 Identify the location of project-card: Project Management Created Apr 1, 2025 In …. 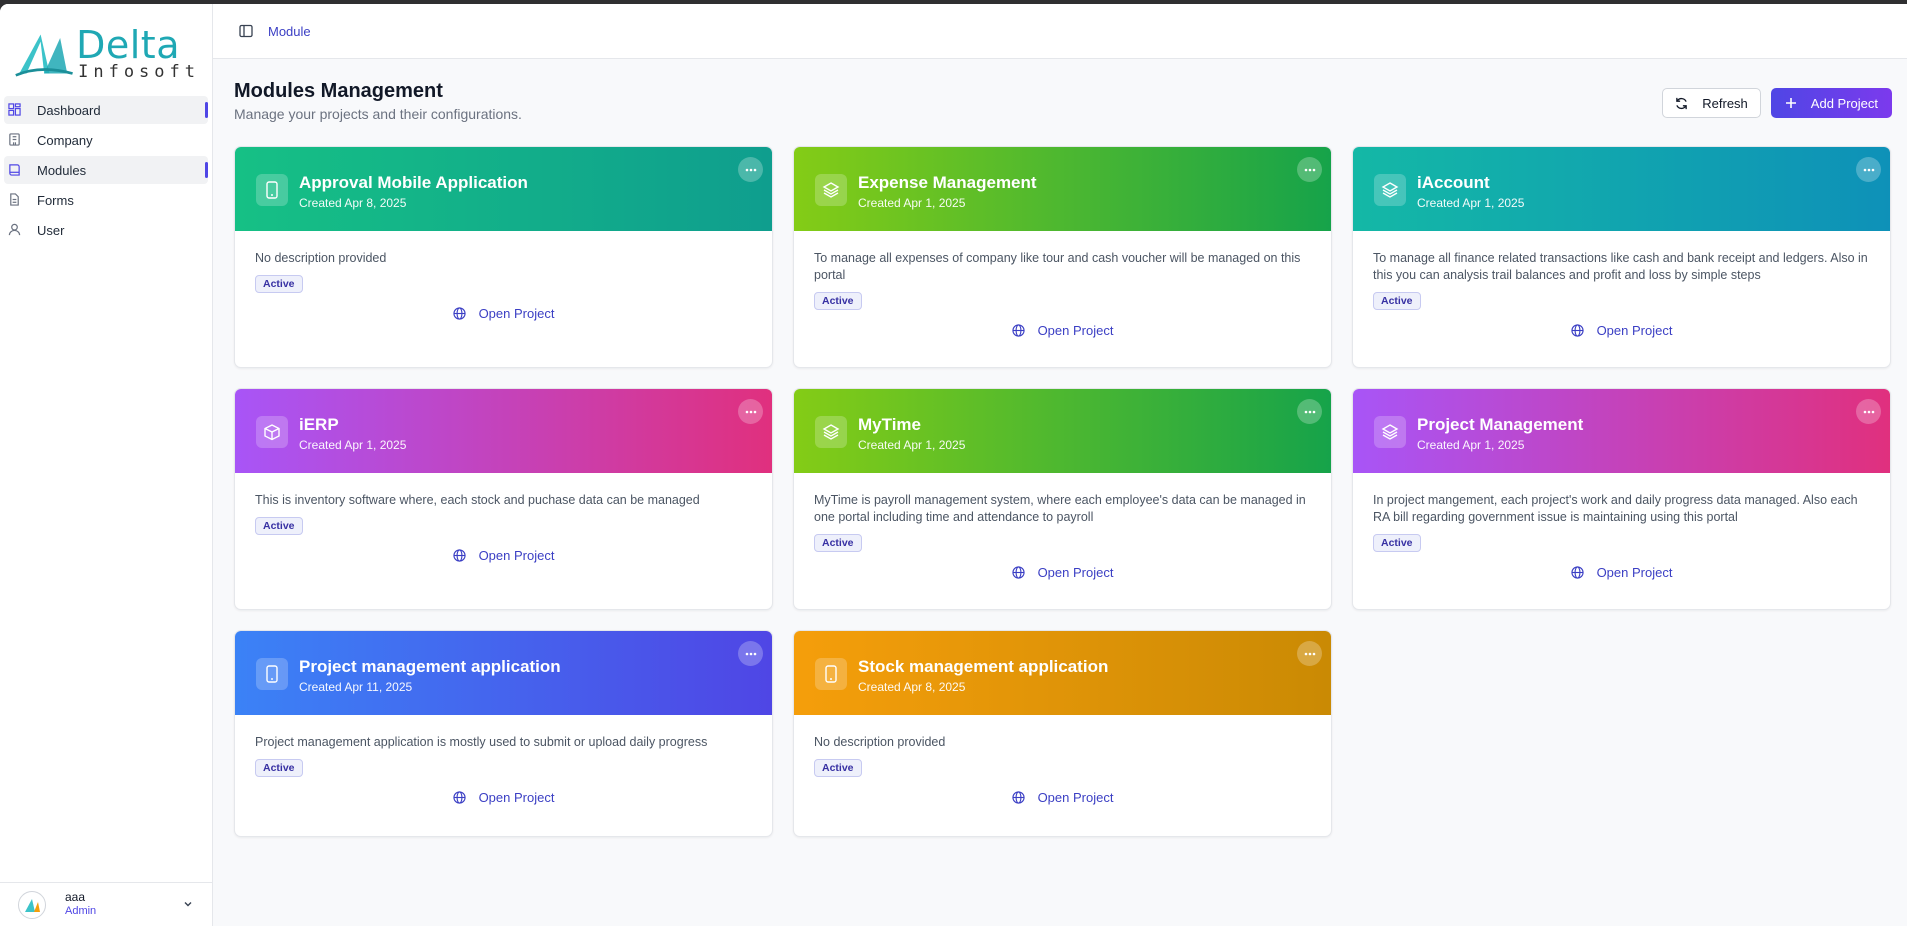
(1621, 499).